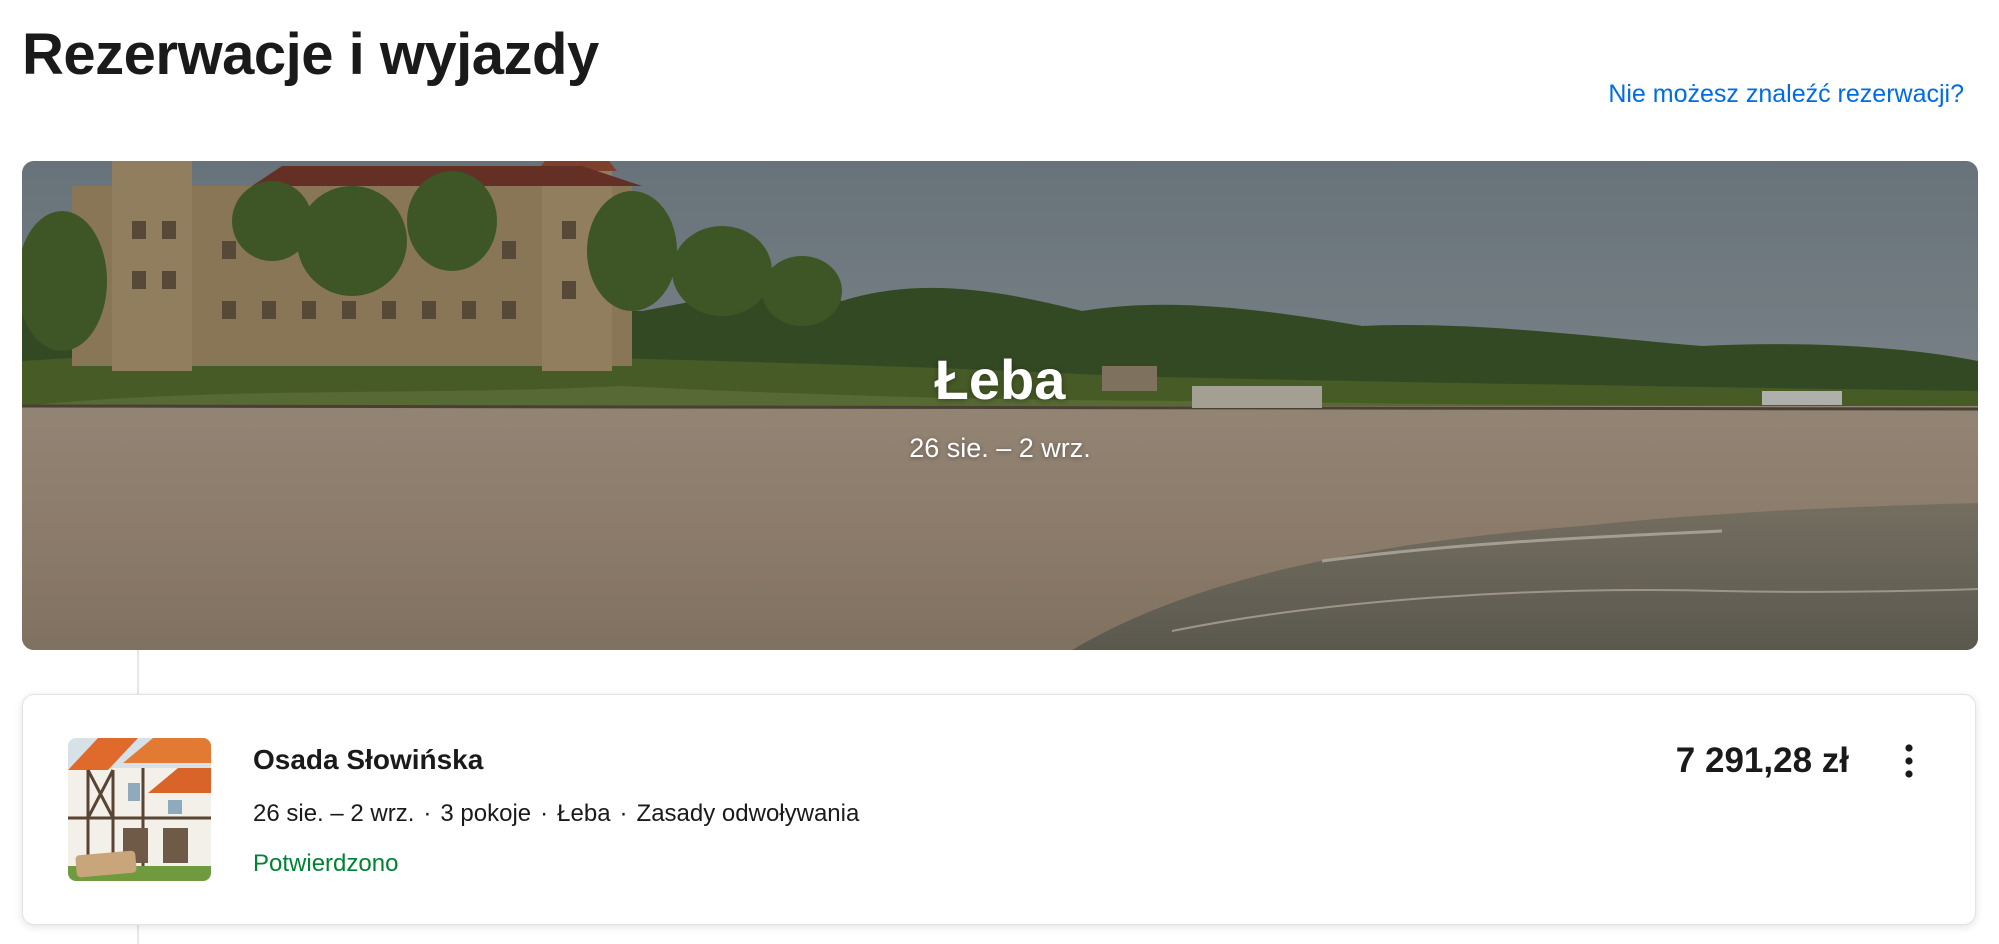 The image size is (1999, 944). I want to click on booking-location: Łeba, so click(584, 813).